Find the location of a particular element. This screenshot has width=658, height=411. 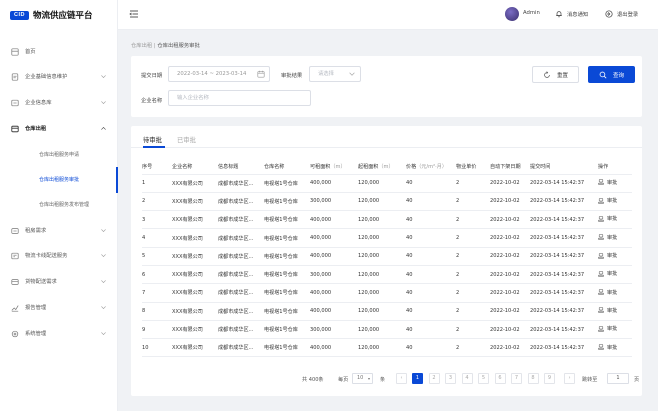

column-header-label: 物业单价 is located at coordinates (466, 167).